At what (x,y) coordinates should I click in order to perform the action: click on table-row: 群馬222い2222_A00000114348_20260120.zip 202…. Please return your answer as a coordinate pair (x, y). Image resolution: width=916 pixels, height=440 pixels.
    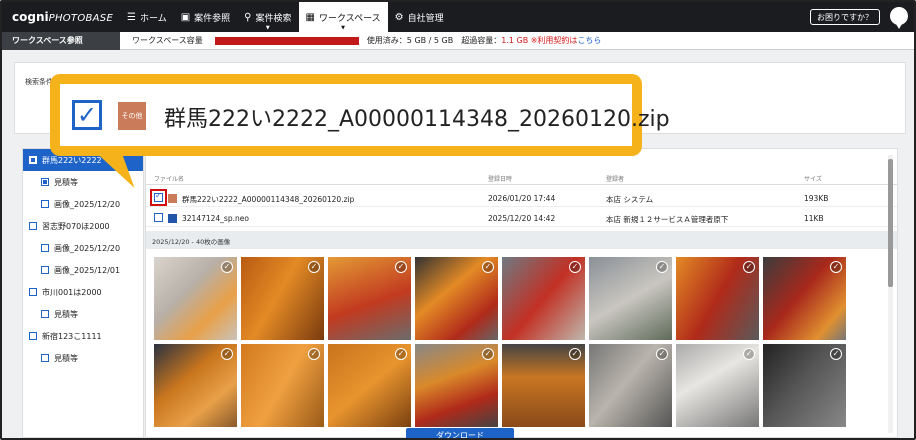
    Looking at the image, I should click on (521, 198).